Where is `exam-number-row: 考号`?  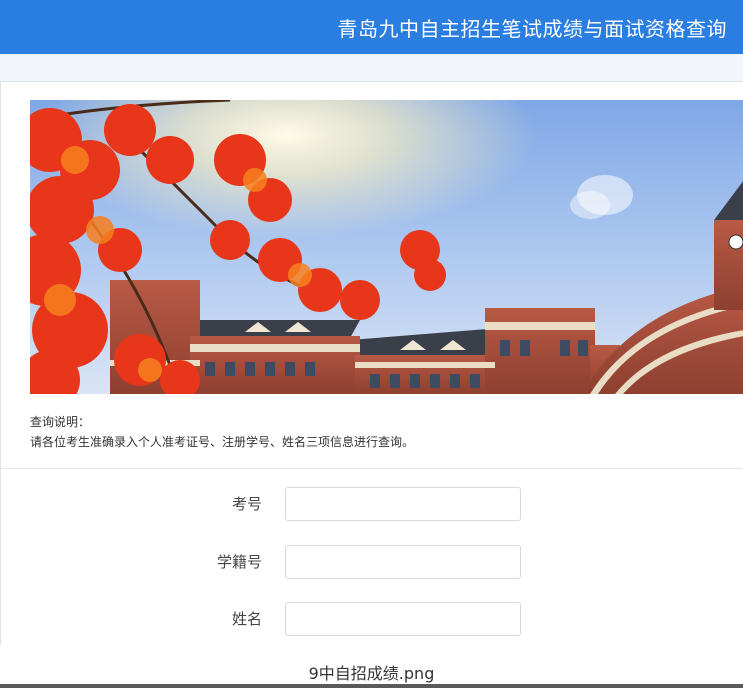 exam-number-row: 考号 is located at coordinates (372, 504).